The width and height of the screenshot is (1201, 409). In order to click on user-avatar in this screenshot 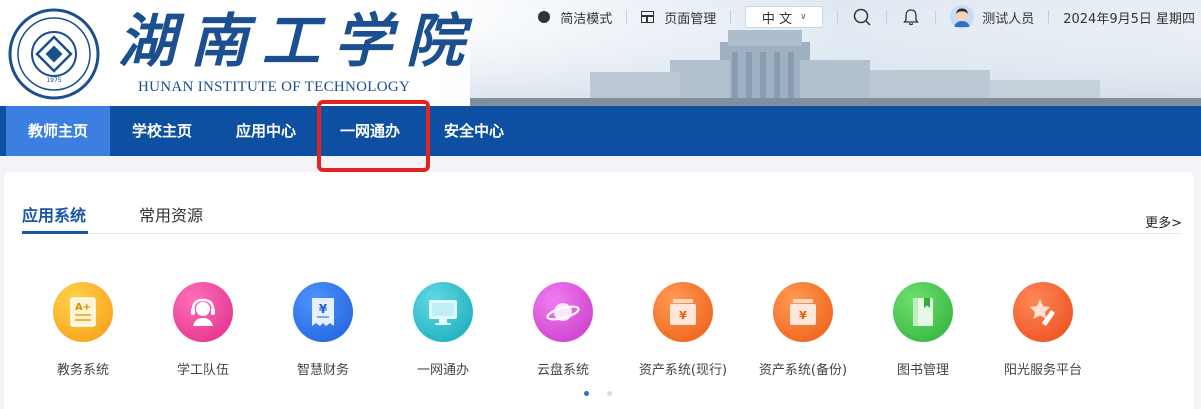, I will do `click(962, 17)`.